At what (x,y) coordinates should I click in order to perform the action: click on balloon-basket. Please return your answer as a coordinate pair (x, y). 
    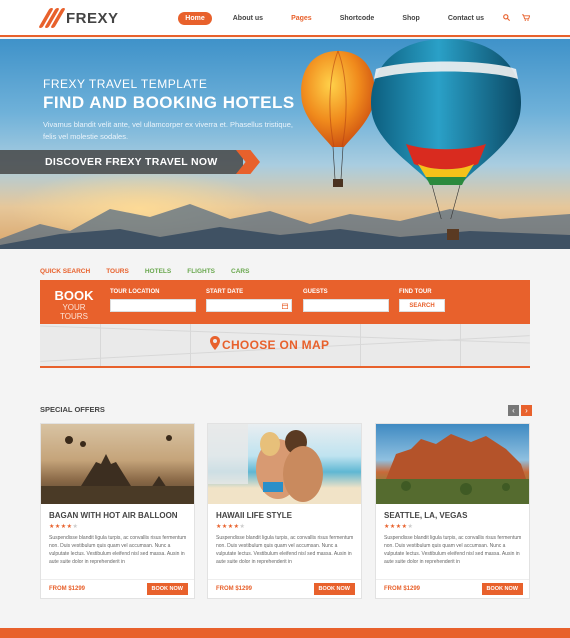
    Looking at the image, I should click on (453, 234).